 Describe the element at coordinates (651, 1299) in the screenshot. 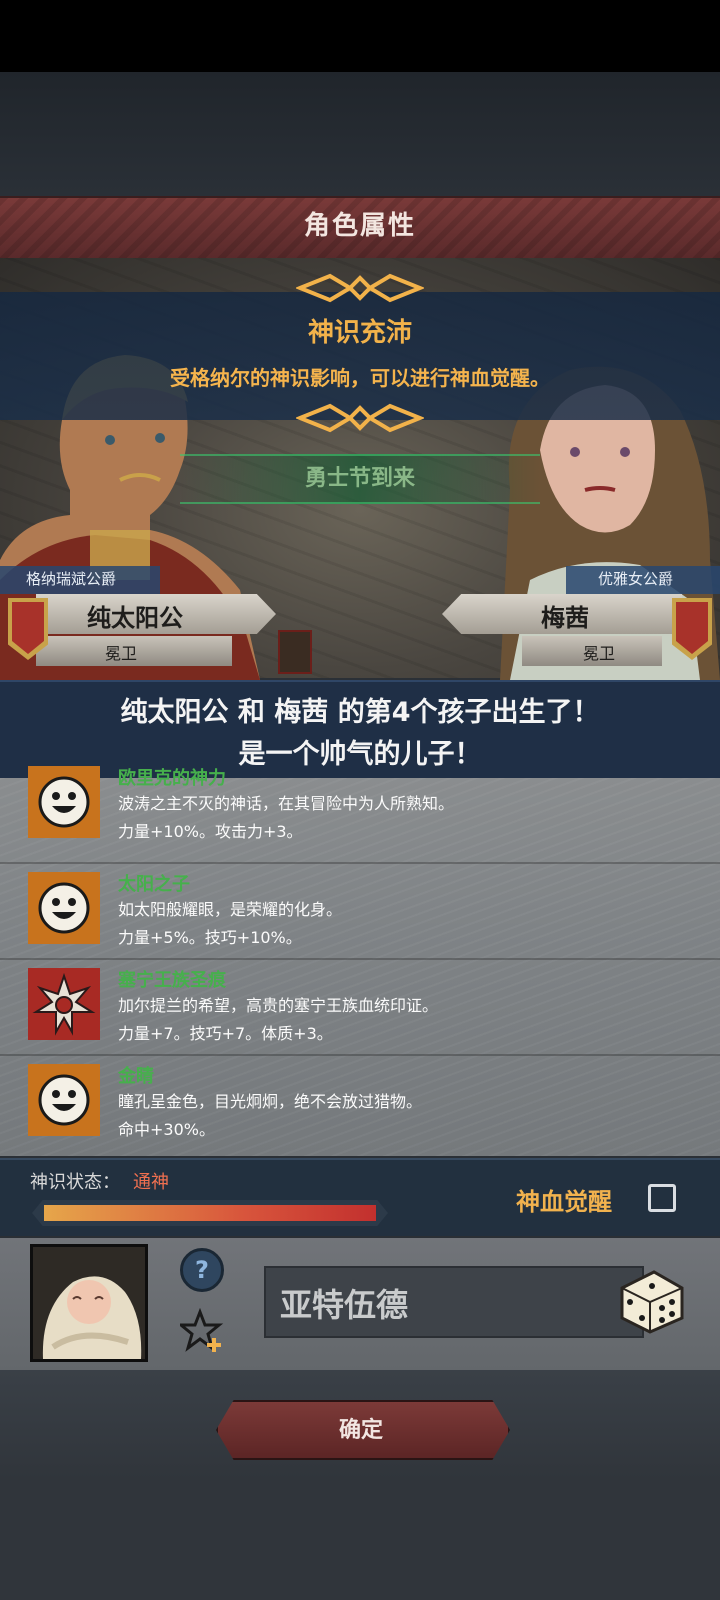

I see `dice-icon` at that location.